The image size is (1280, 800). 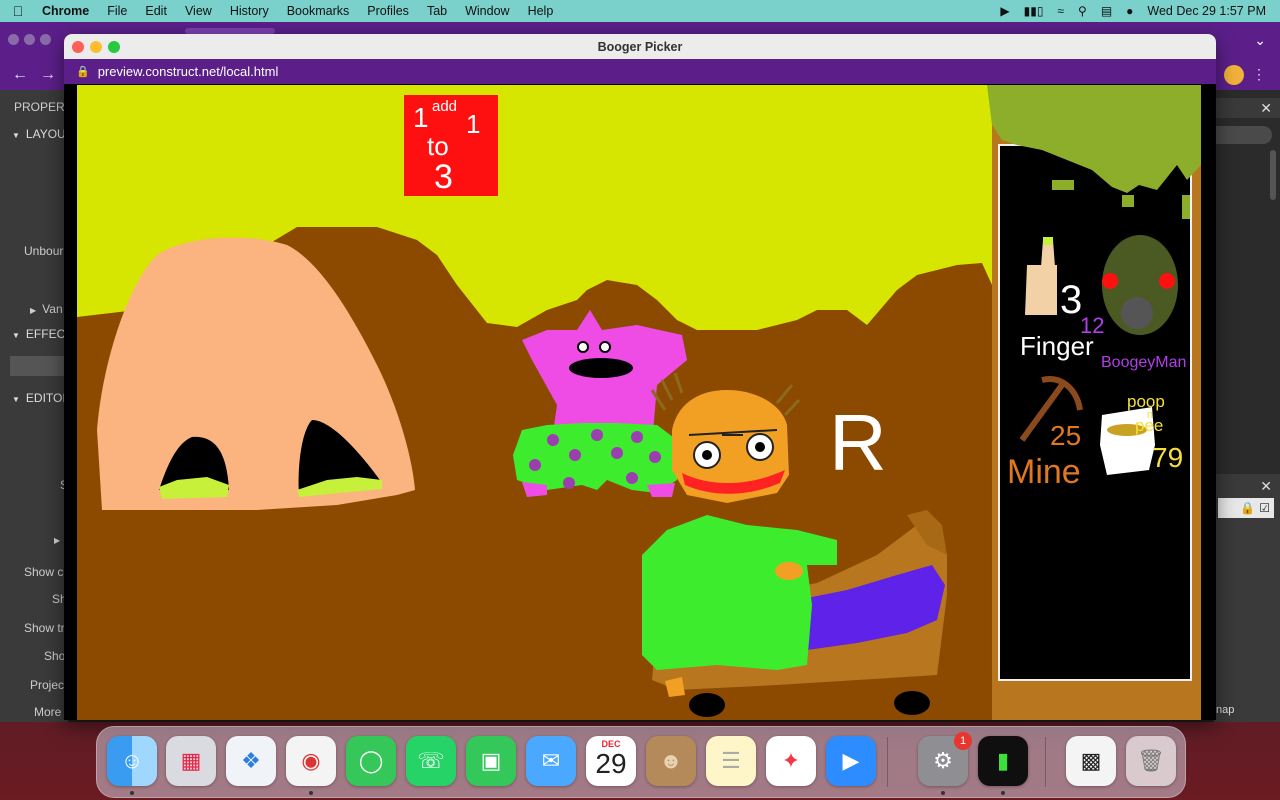 What do you see at coordinates (438, 146) in the screenshot?
I see `sign-line-4: to` at bounding box center [438, 146].